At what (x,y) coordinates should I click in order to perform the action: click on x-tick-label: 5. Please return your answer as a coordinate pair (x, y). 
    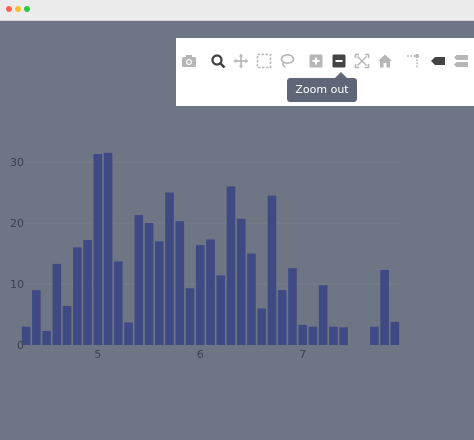
    Looking at the image, I should click on (97, 354).